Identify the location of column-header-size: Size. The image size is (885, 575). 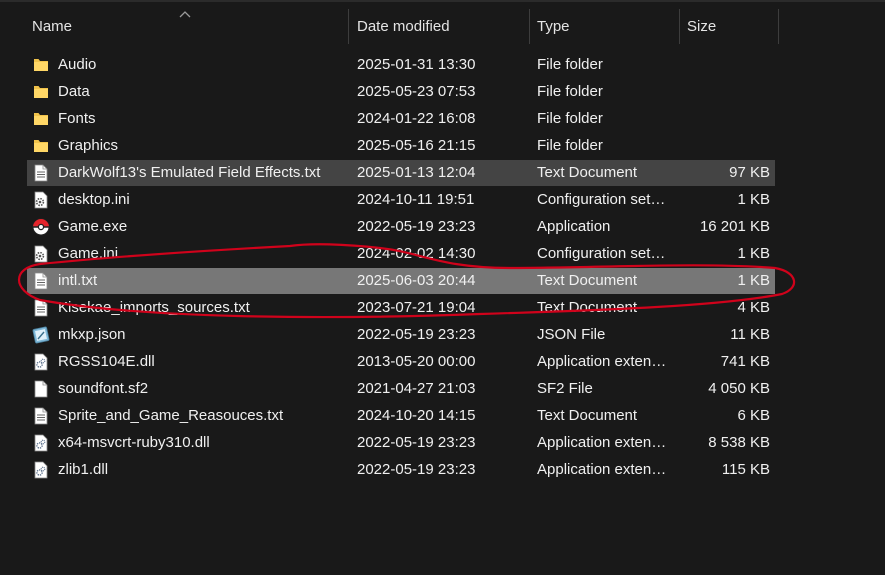
(732, 26).